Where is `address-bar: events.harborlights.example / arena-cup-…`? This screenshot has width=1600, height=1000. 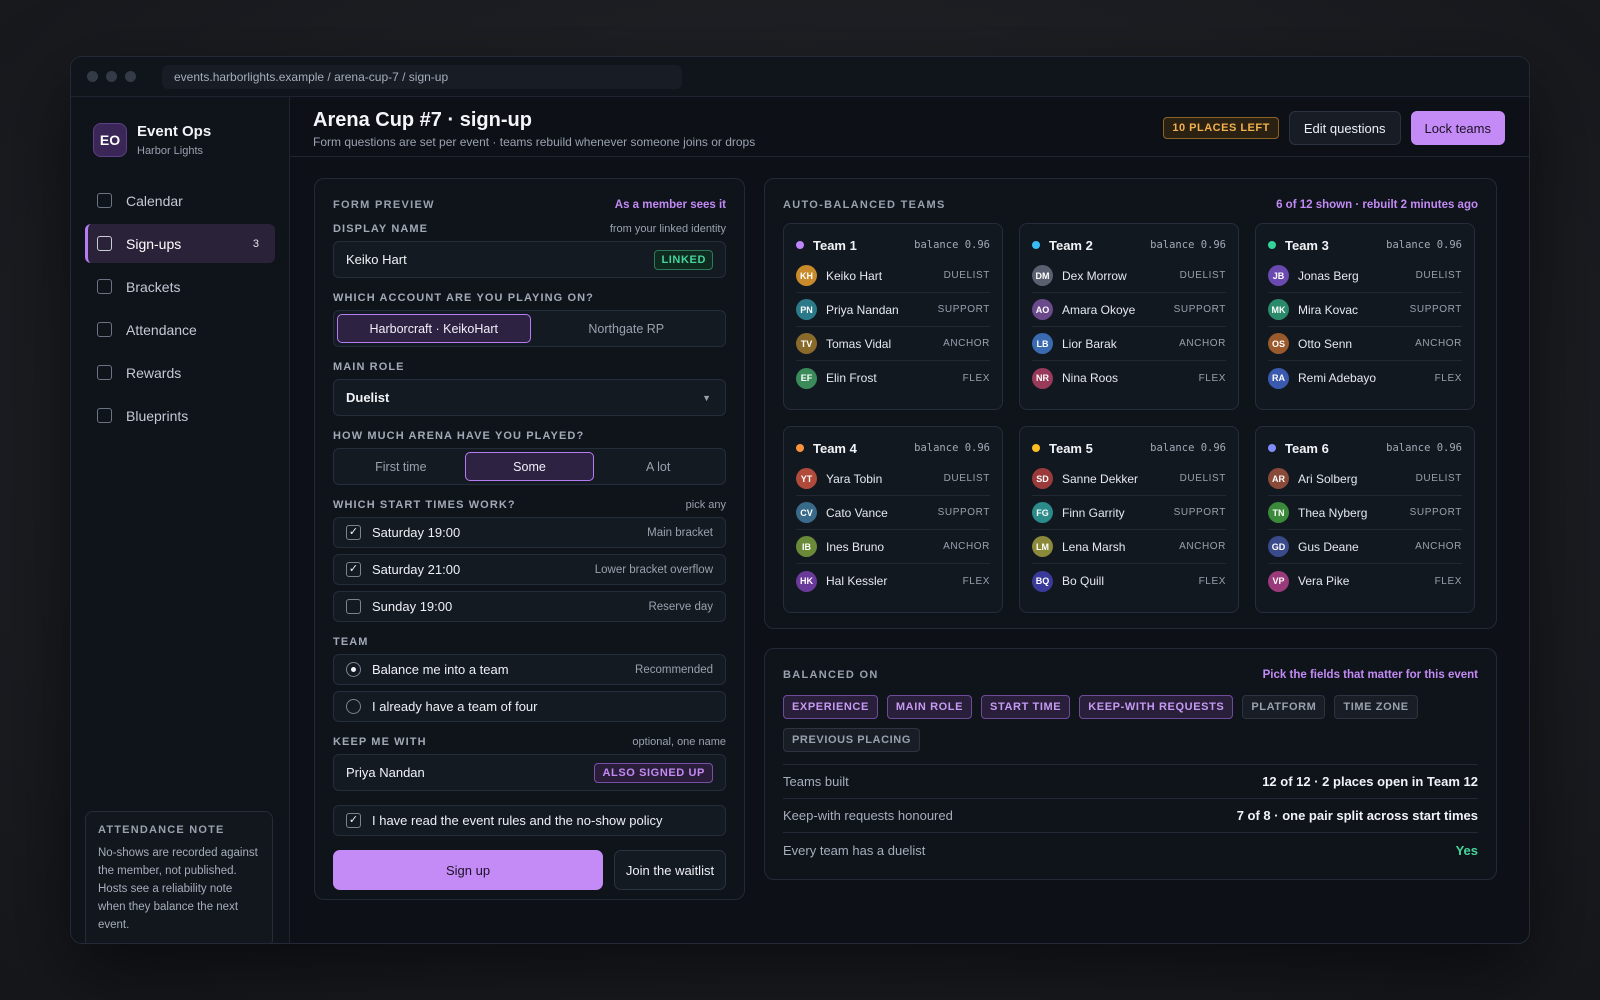
address-bar: events.harborlights.example / arena-cup-… is located at coordinates (422, 76).